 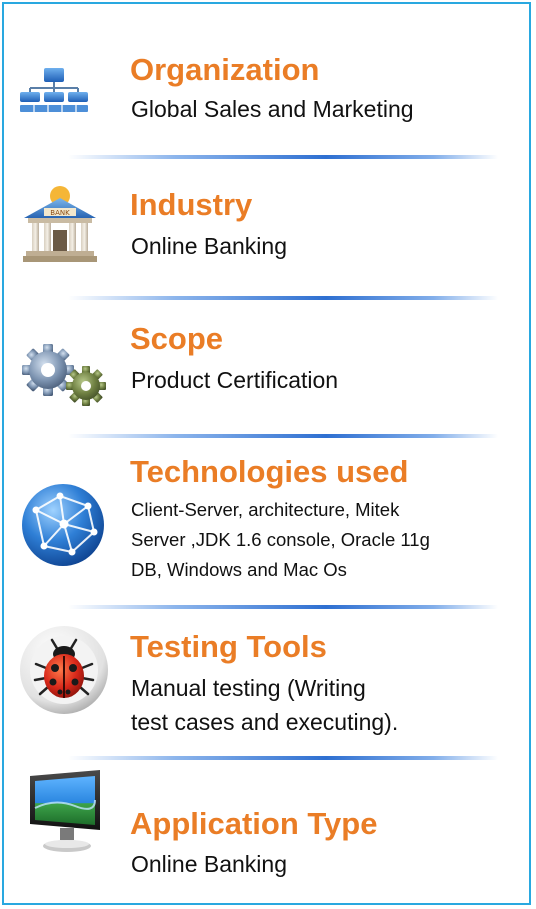 I want to click on gears-icon, so click(x=64, y=375).